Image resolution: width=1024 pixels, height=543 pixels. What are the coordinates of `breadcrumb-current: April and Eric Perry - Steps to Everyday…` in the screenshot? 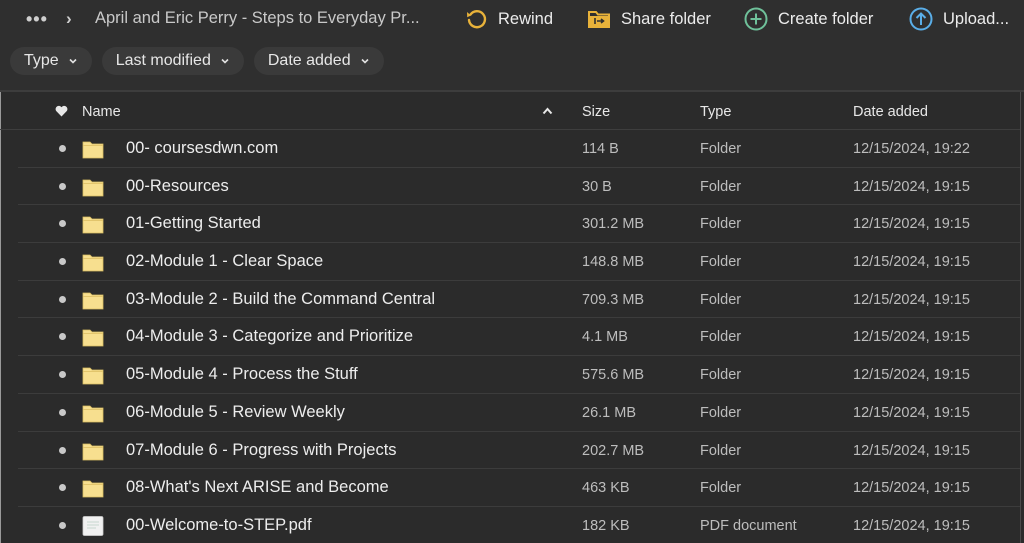 It's located at (257, 18).